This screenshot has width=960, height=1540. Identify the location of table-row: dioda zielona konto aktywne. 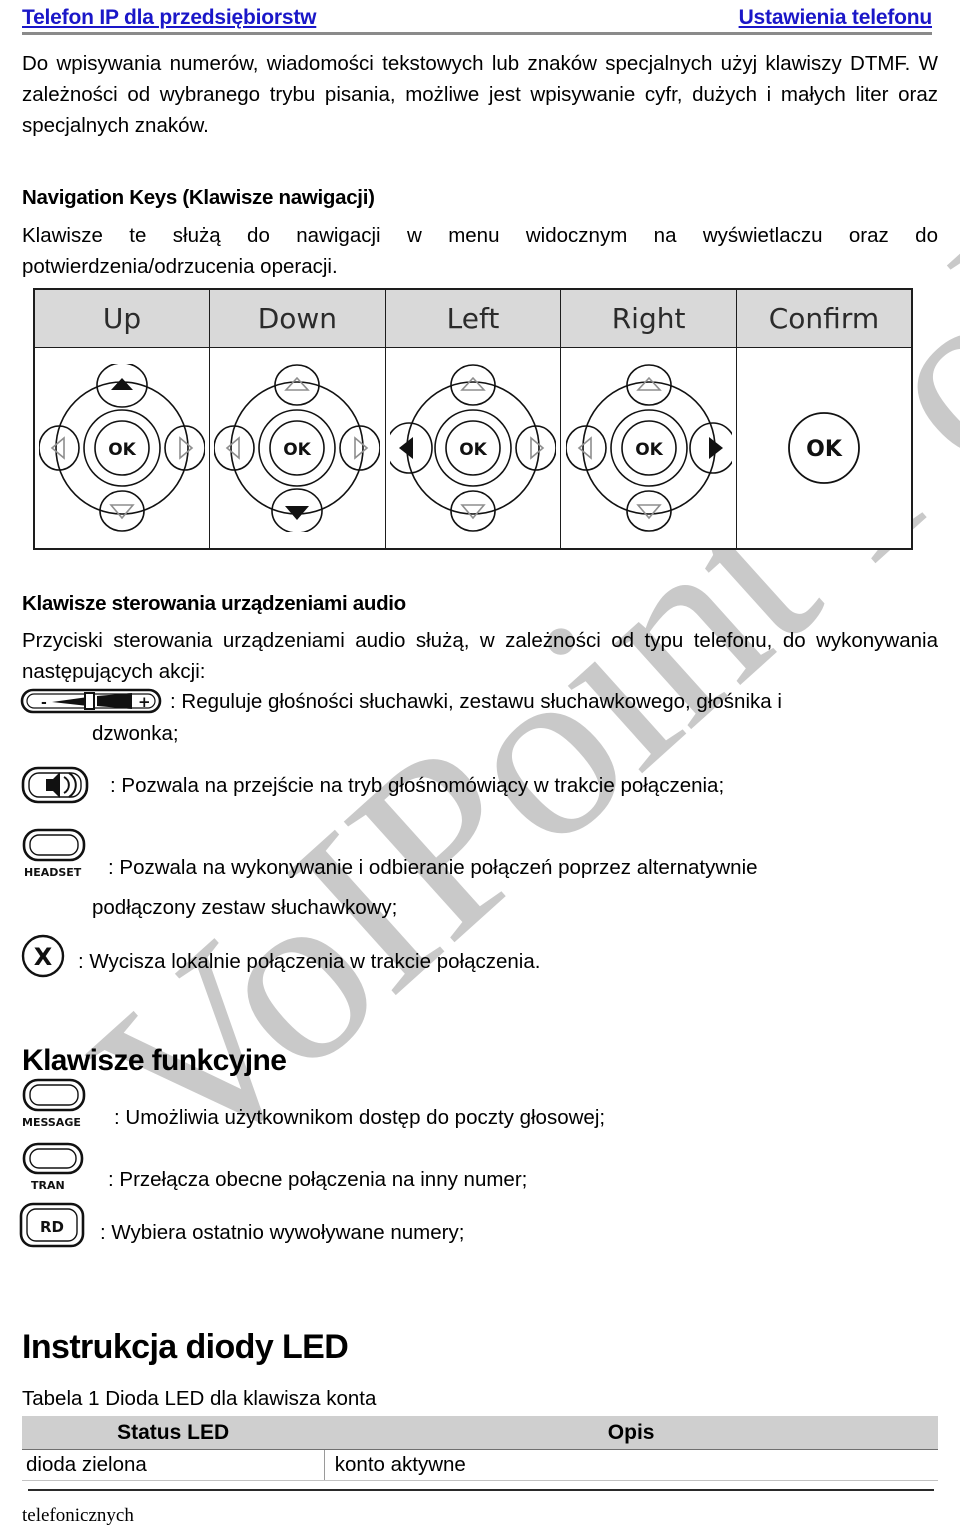
(480, 1465).